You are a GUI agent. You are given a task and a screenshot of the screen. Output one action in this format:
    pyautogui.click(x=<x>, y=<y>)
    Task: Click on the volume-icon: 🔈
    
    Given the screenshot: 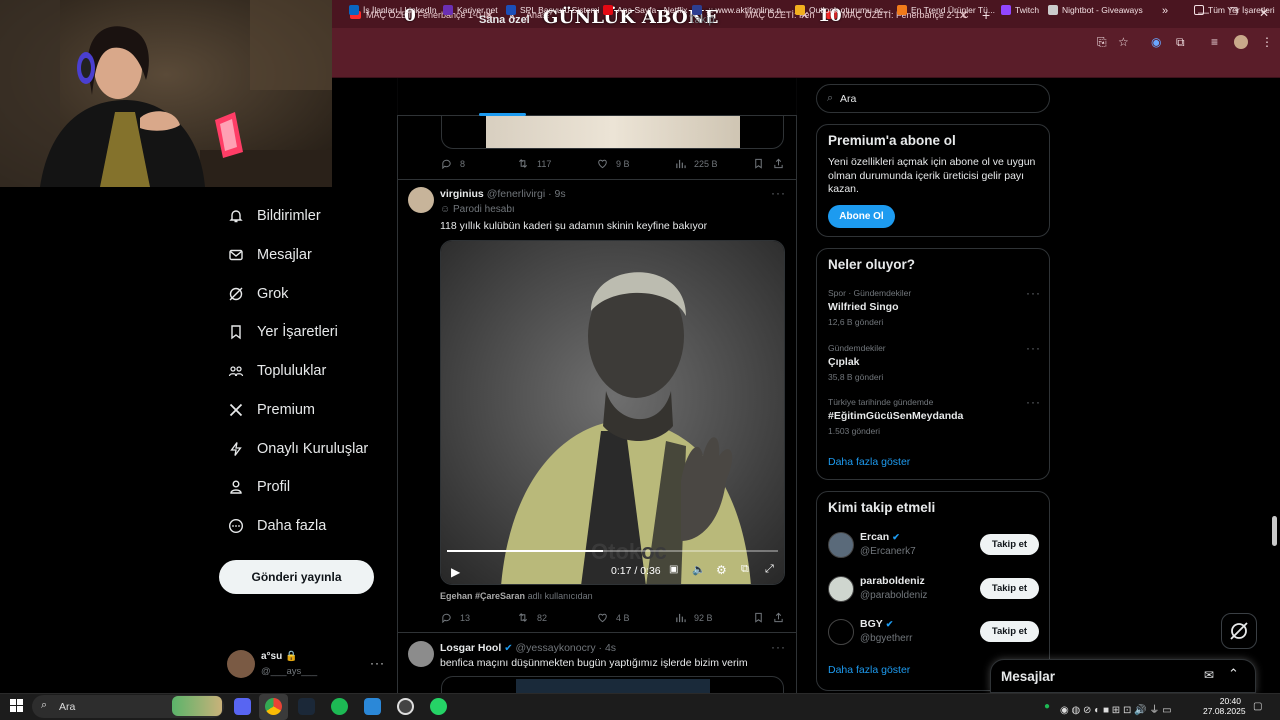 What is the action you would take?
    pyautogui.click(x=699, y=569)
    